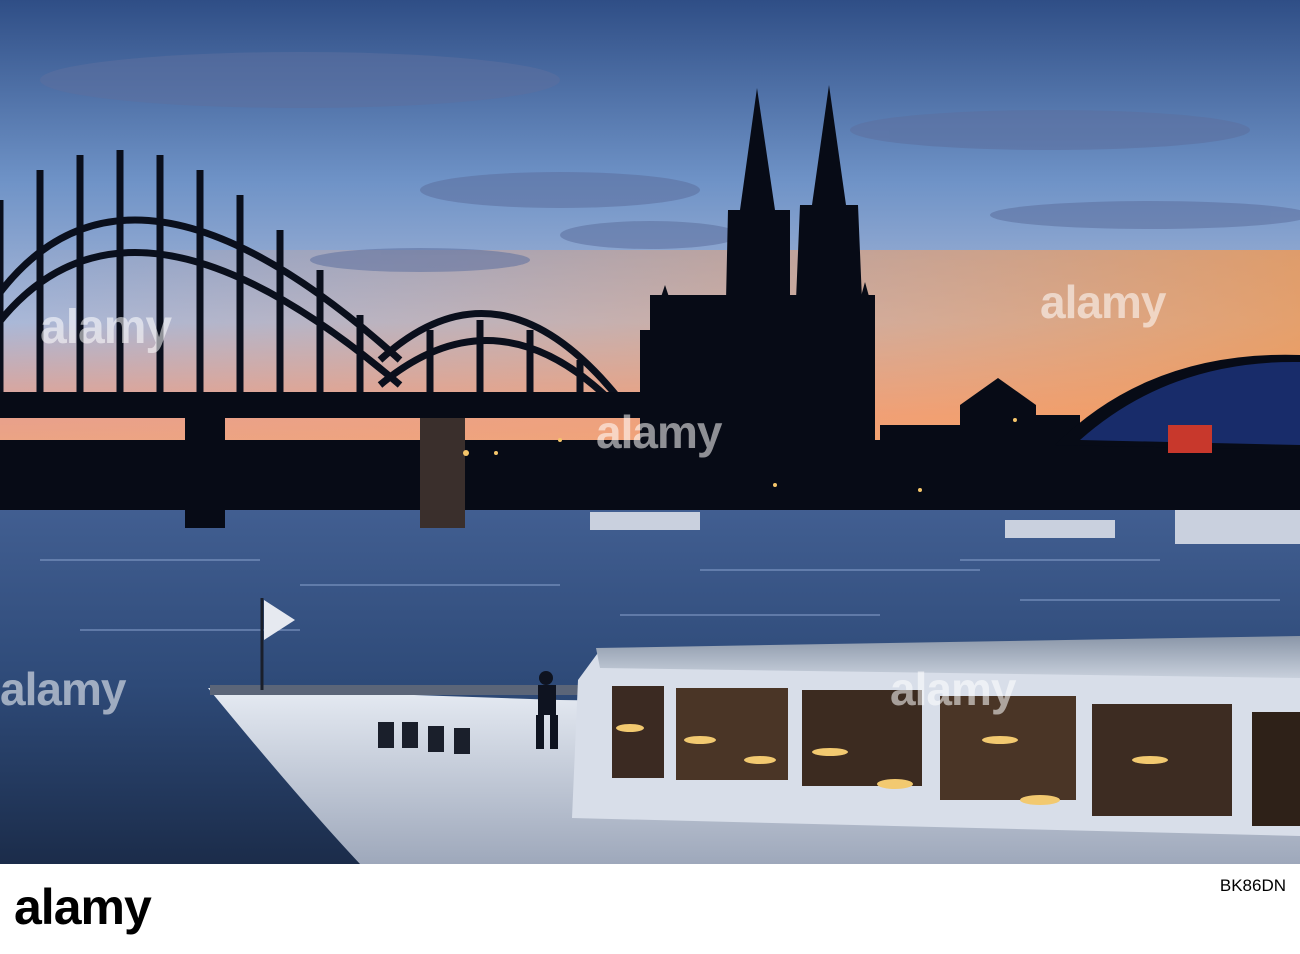 The image size is (1300, 954). What do you see at coordinates (320, 405) in the screenshot?
I see `bridge-deck` at bounding box center [320, 405].